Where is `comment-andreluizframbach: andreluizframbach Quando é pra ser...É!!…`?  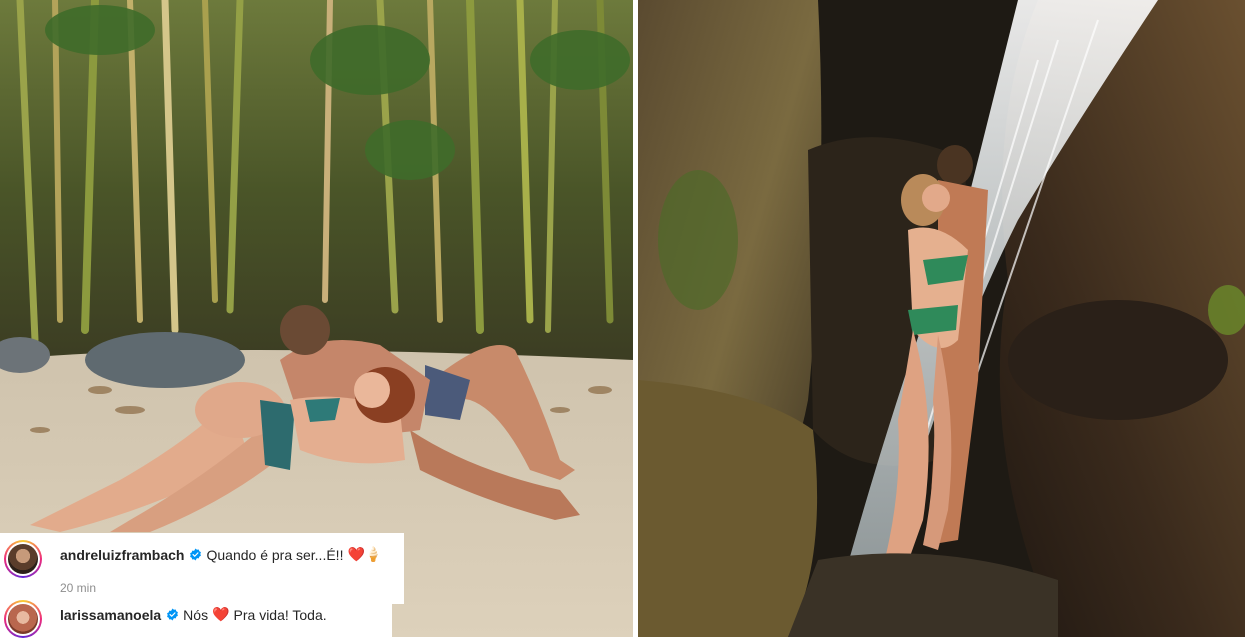
comment-andreluizframbach: andreluizframbach Quando é pra ser...É!!… is located at coordinates (202, 568).